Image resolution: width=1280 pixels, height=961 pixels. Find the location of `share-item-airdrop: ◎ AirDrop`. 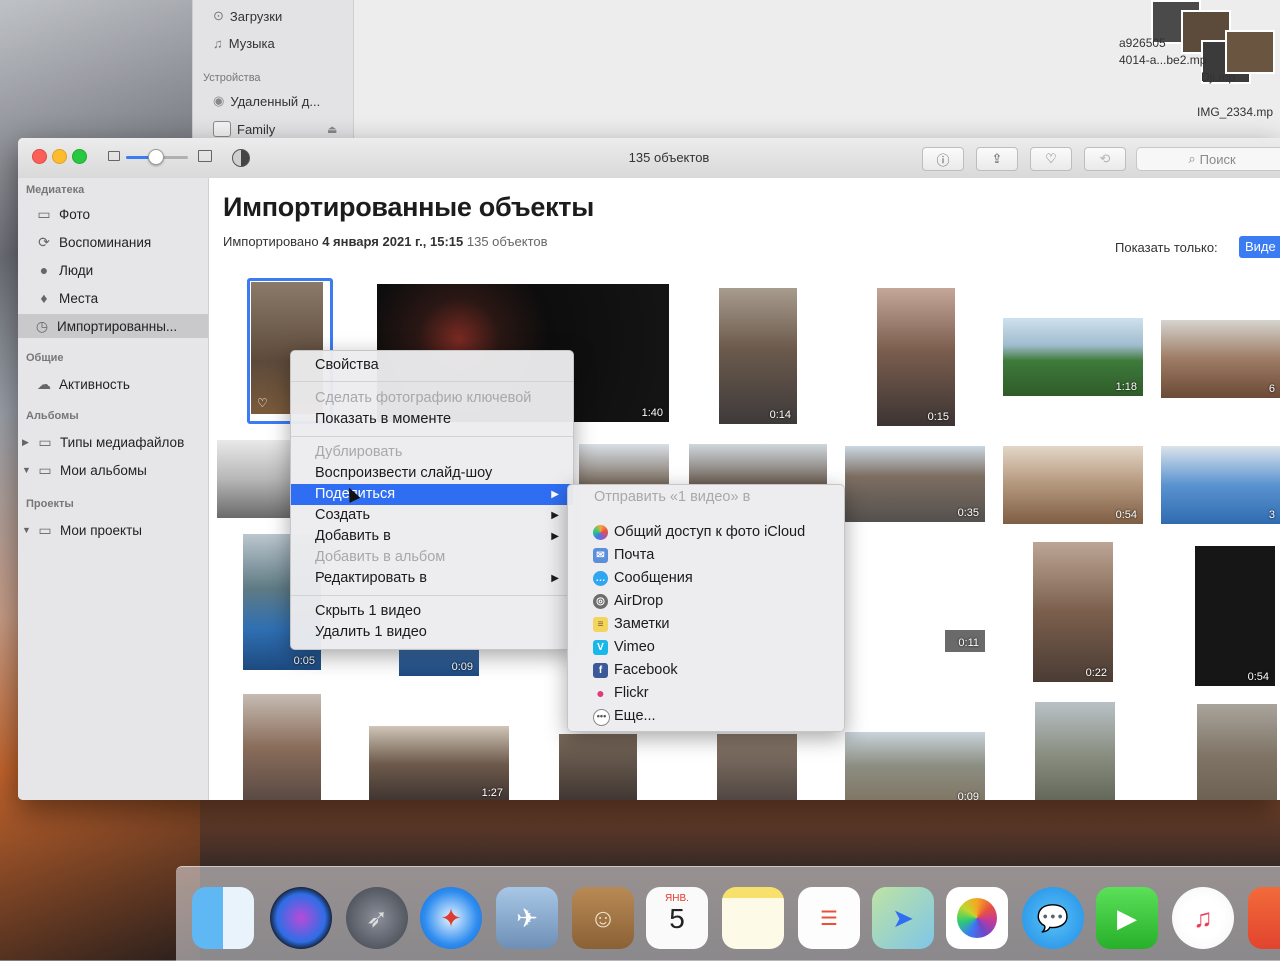

share-item-airdrop: ◎ AirDrop is located at coordinates (706, 601).